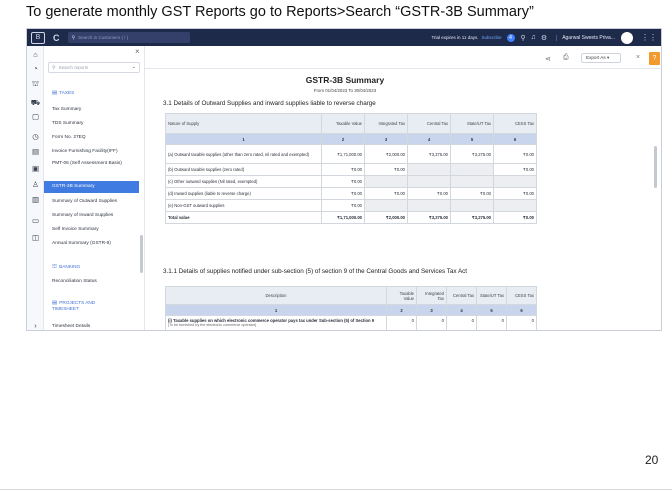 The image size is (672, 492). I want to click on trial-text: Trial expires in 11 days., so click(455, 37).